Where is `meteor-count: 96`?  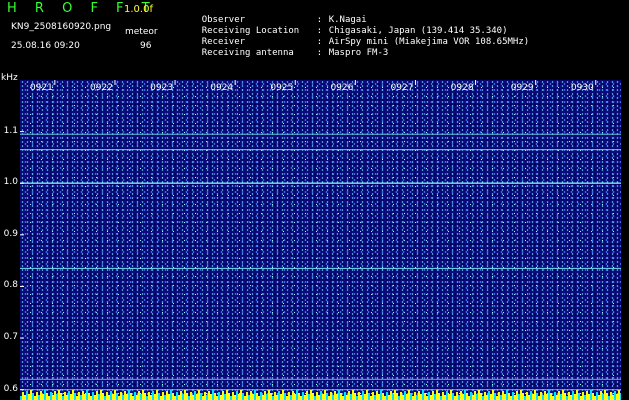
meteor-count: 96 is located at coordinates (146, 46).